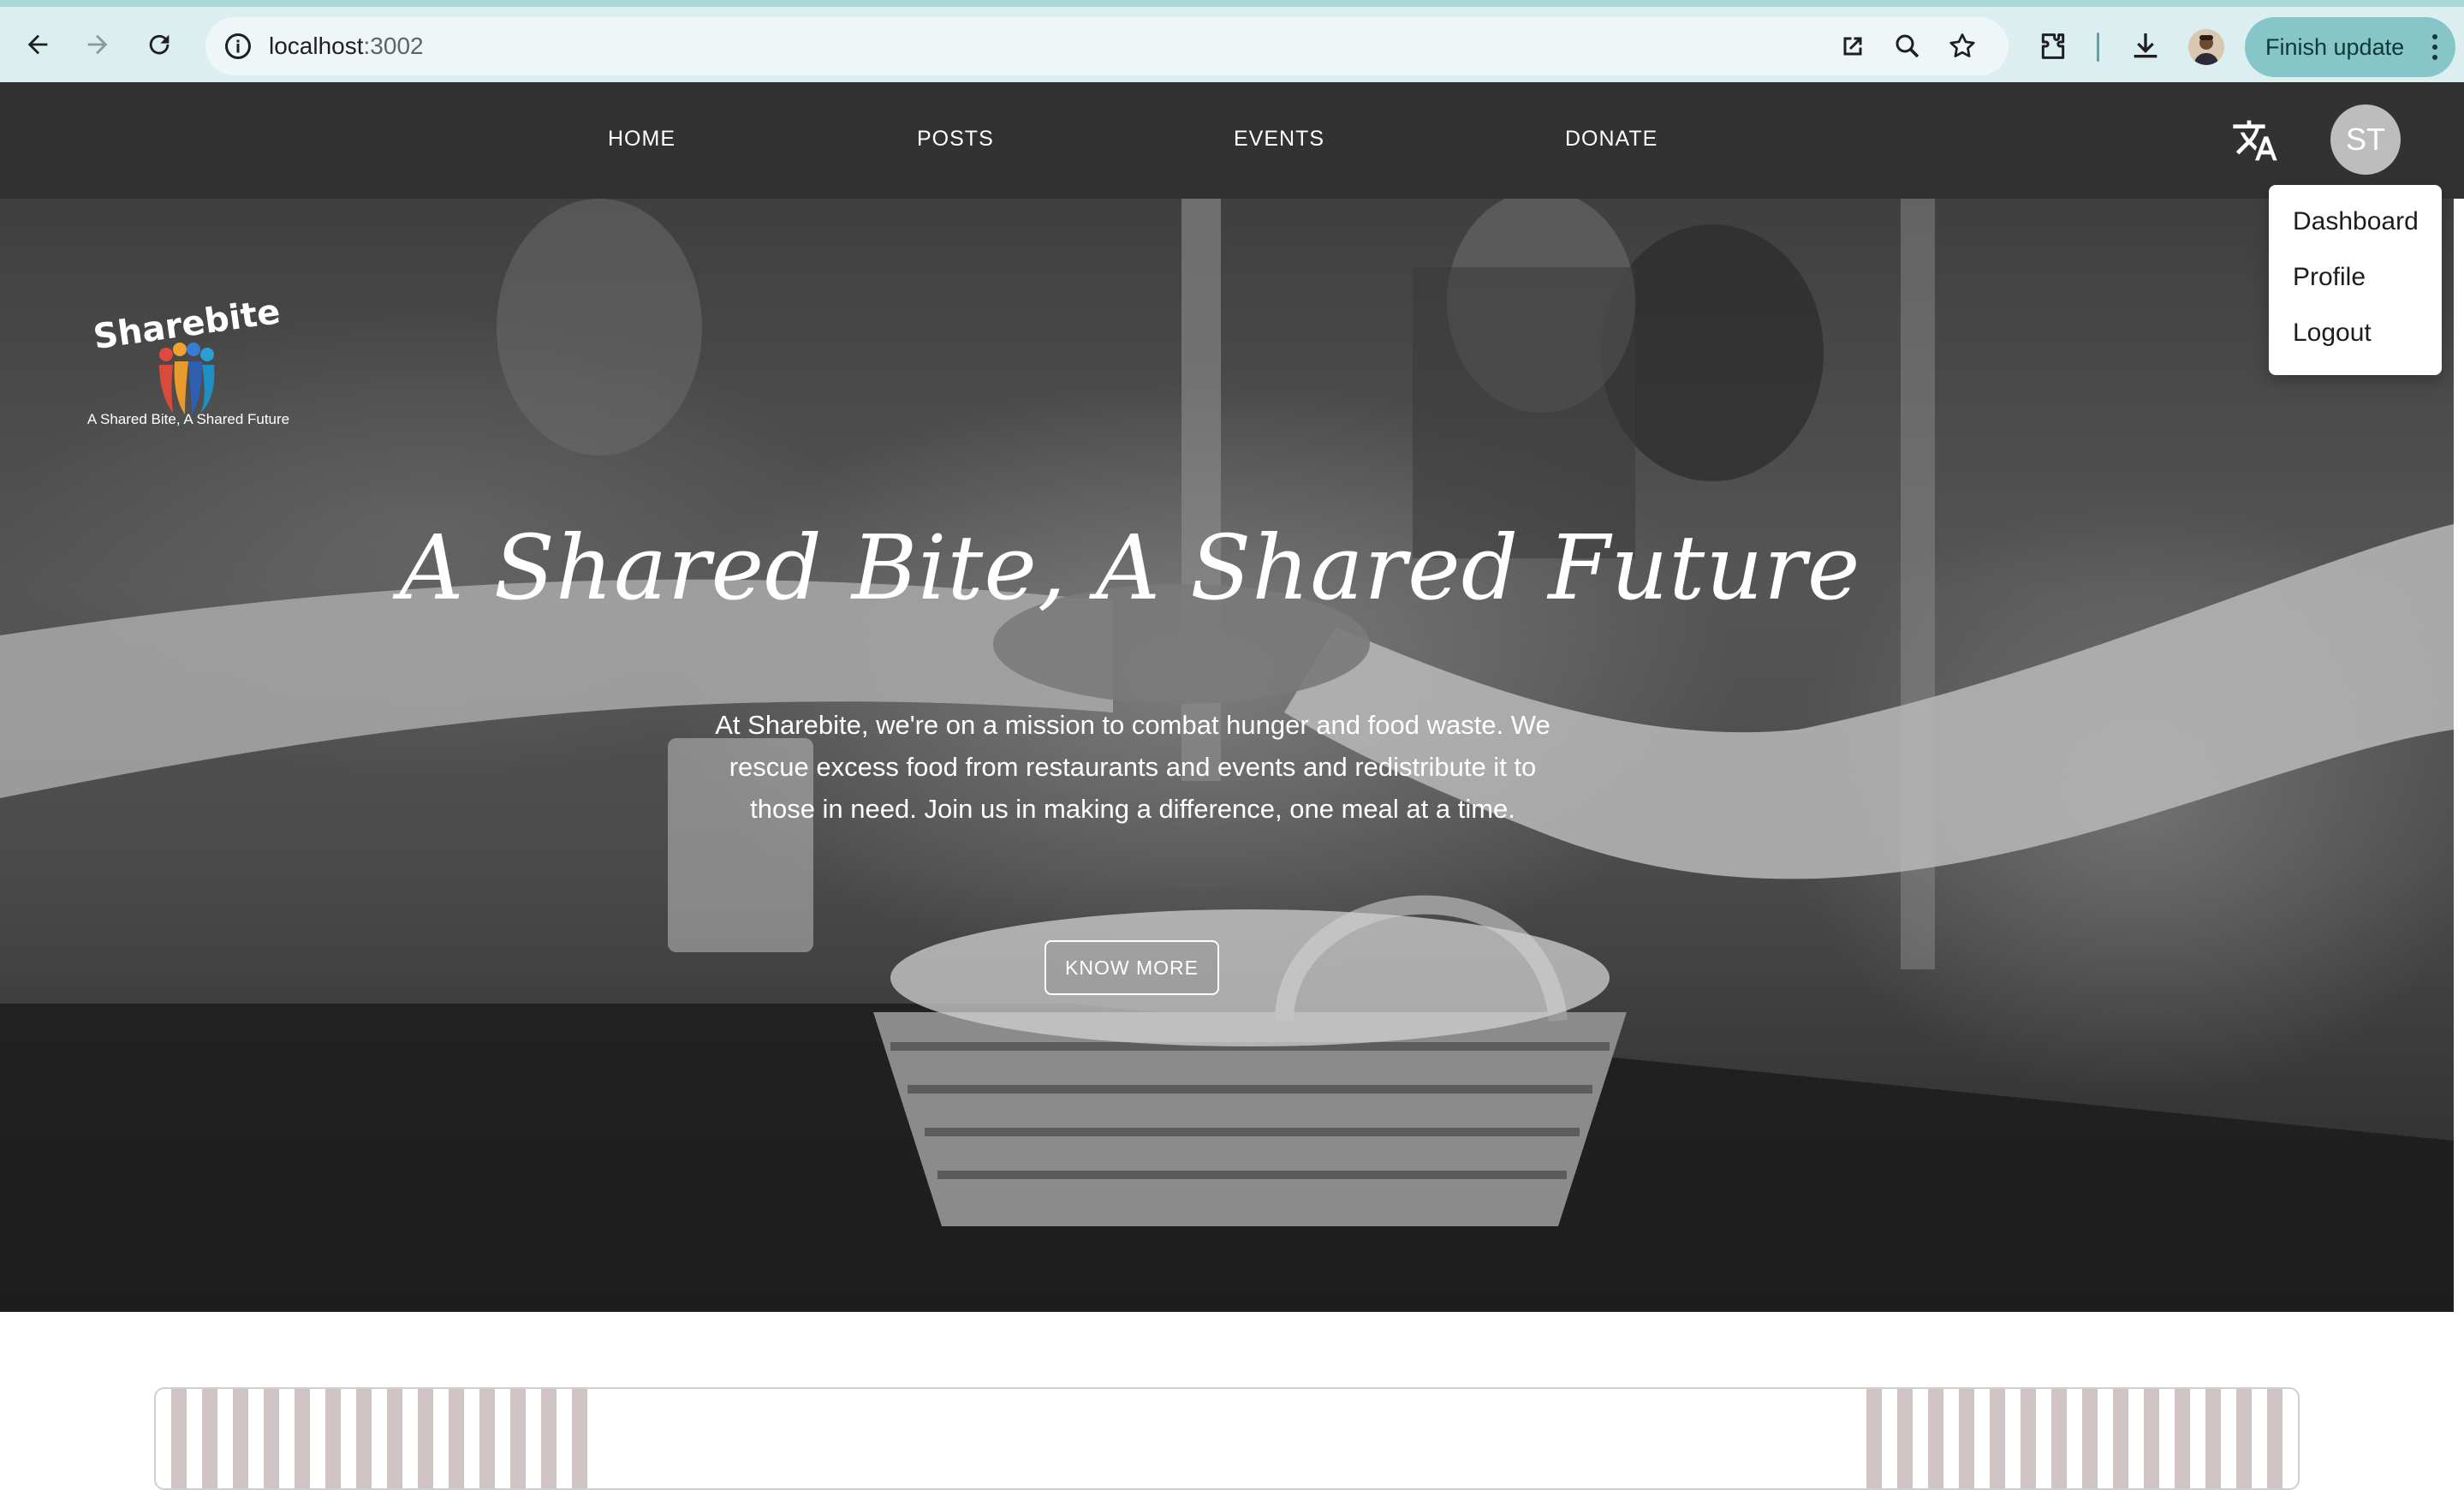  I want to click on more-vert-icon, so click(2434, 47).